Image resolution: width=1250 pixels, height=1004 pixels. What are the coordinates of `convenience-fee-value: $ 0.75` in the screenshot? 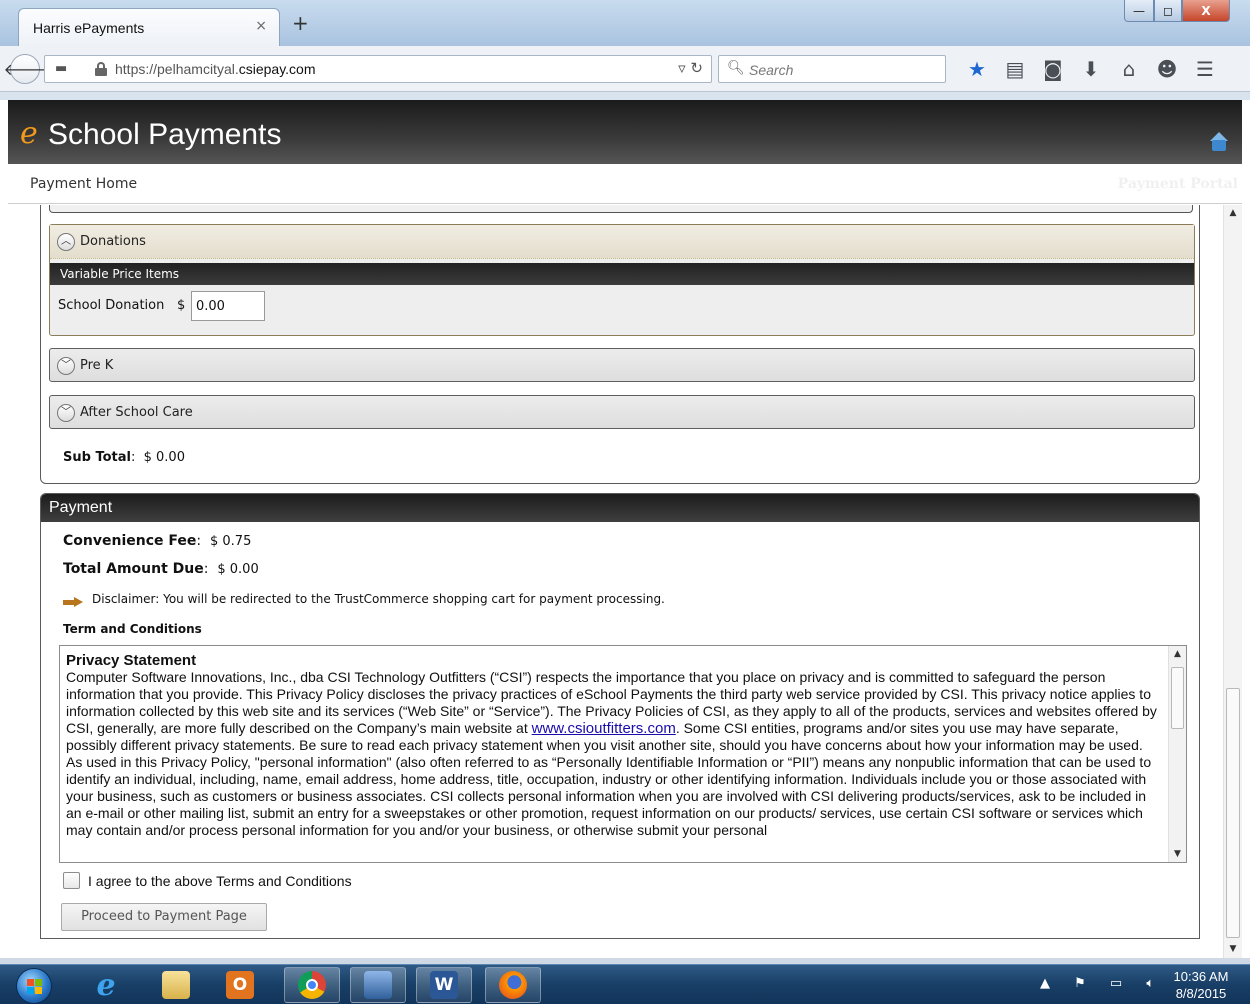 It's located at (231, 541).